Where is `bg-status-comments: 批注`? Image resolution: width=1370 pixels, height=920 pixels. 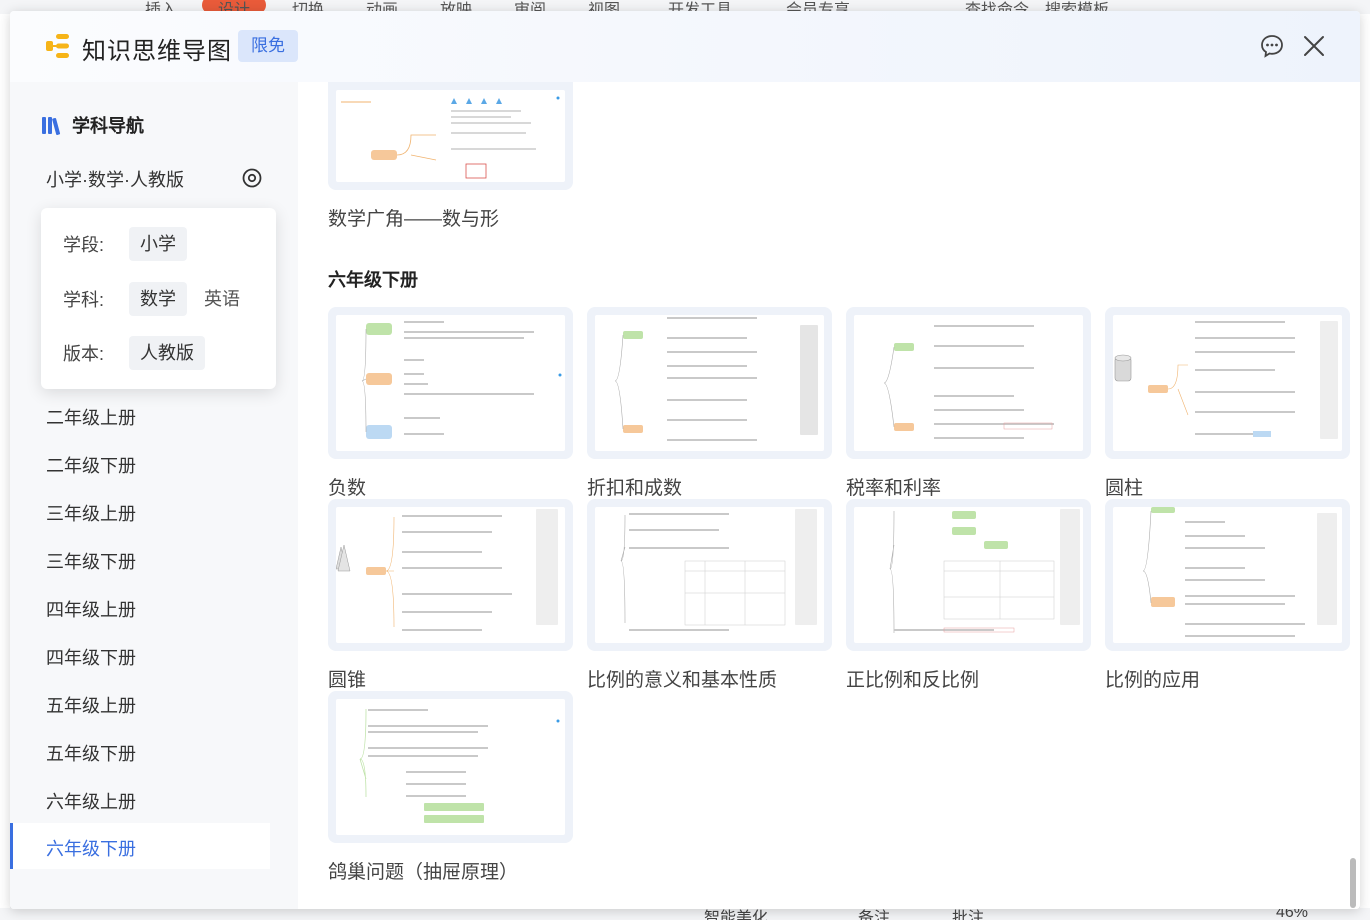
bg-status-comments: 批注 is located at coordinates (968, 915).